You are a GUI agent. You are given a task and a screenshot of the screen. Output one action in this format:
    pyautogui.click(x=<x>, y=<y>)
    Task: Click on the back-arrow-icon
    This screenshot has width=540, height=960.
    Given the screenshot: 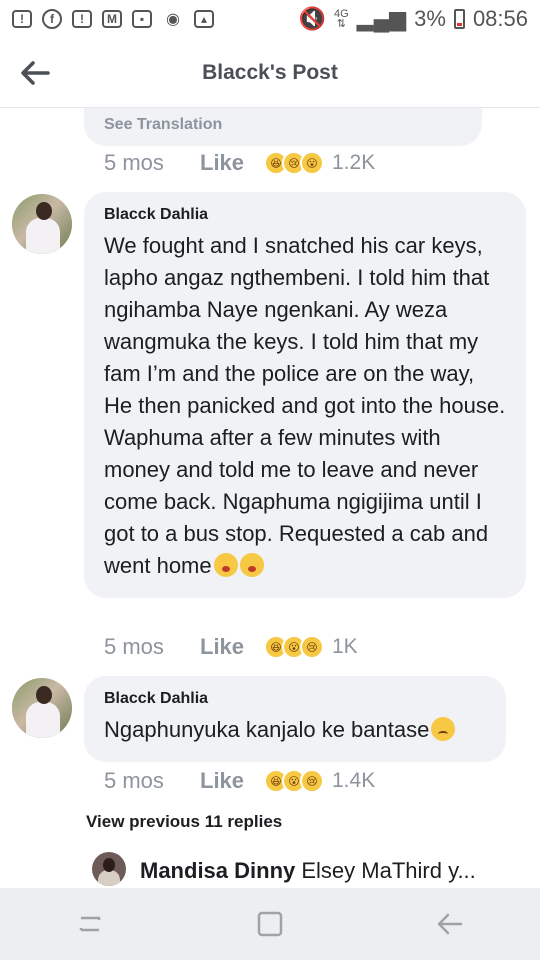 What is the action you would take?
    pyautogui.click(x=35, y=73)
    